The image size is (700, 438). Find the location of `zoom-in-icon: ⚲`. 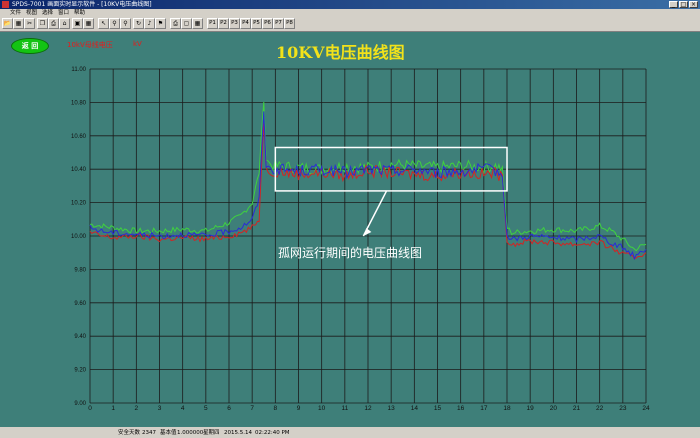

zoom-in-icon: ⚲ is located at coordinates (114, 23).